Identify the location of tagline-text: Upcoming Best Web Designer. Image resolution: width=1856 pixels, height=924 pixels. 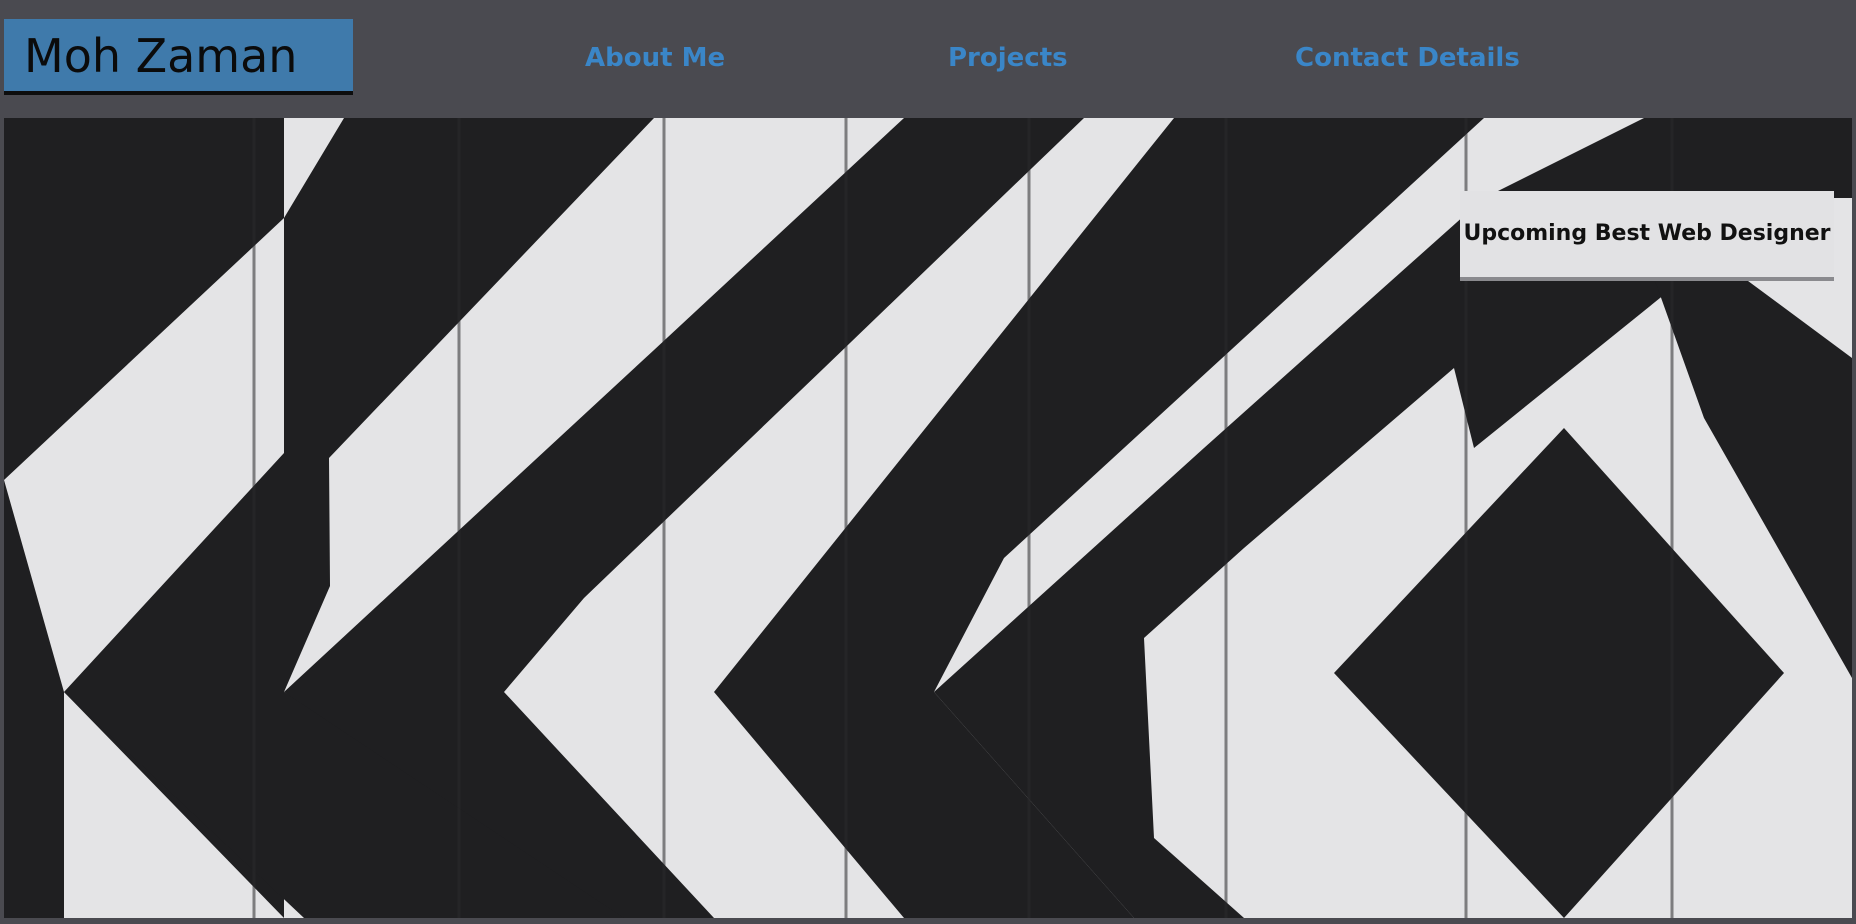
(1647, 233).